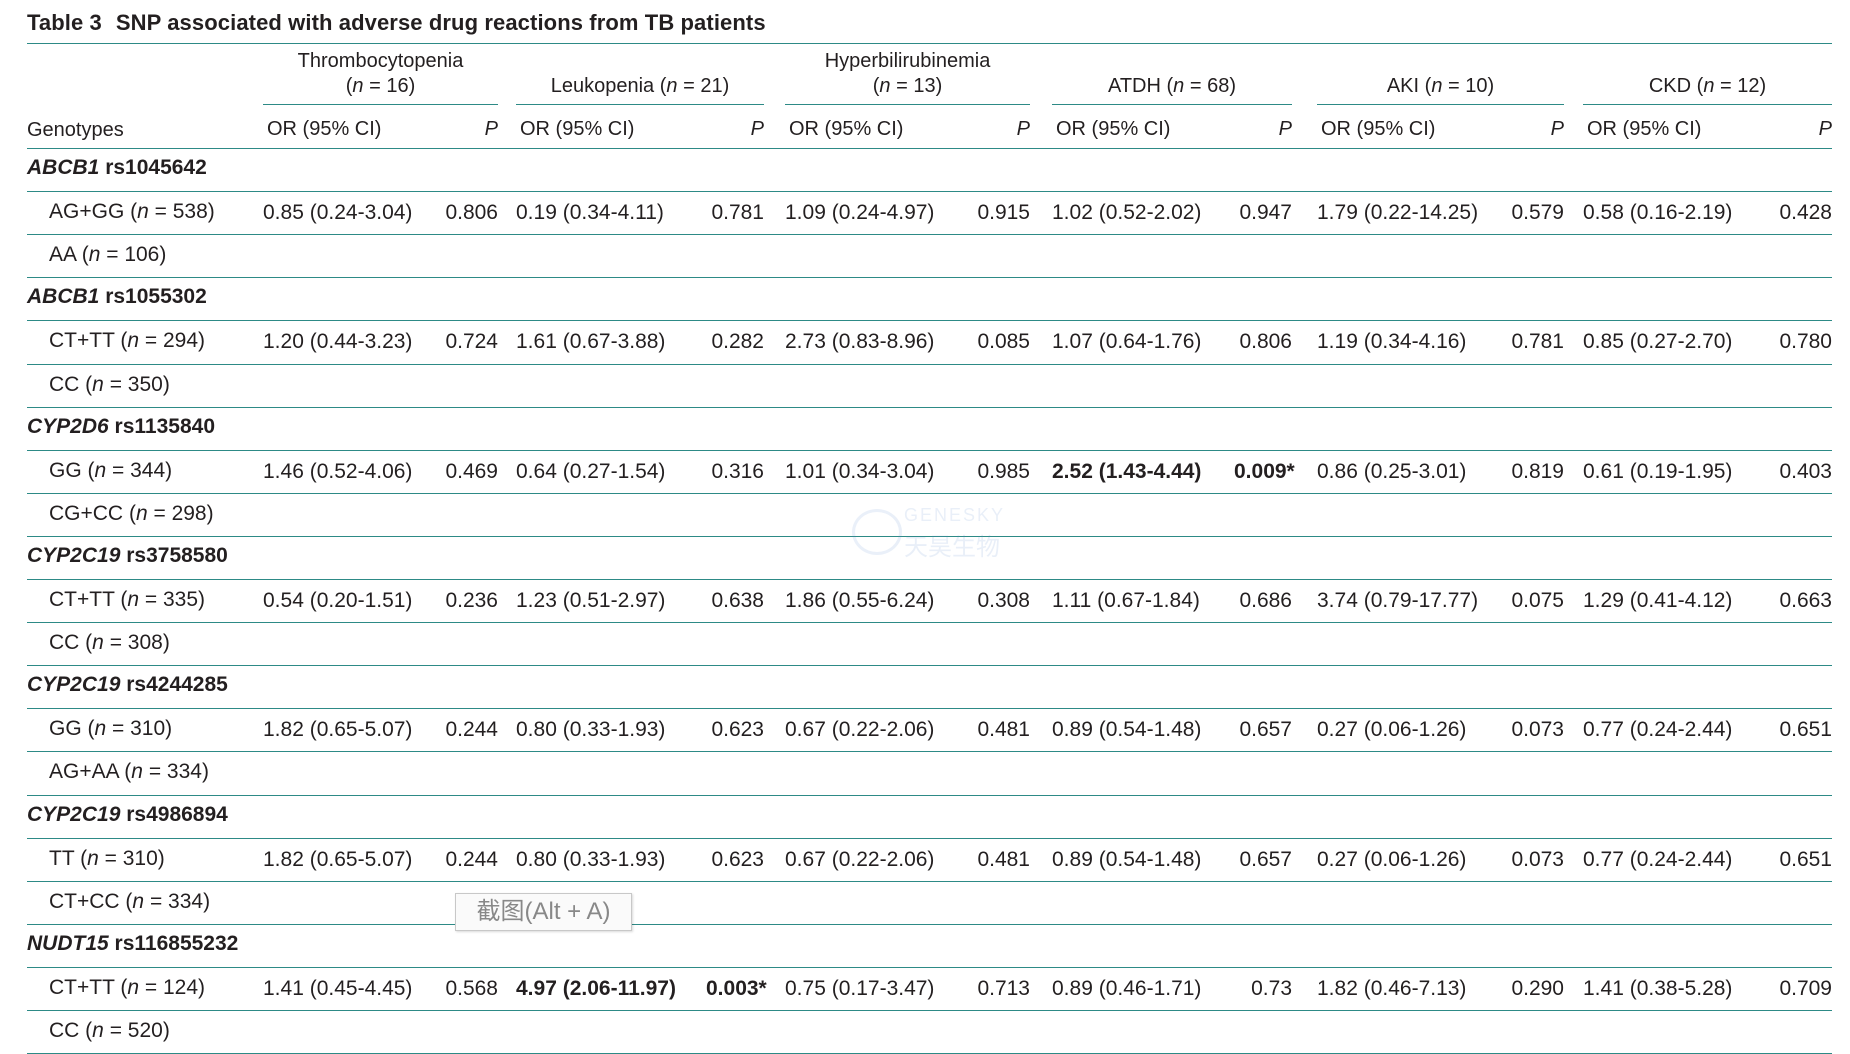  I want to click on p-value-cell: 0.638, so click(737, 600).